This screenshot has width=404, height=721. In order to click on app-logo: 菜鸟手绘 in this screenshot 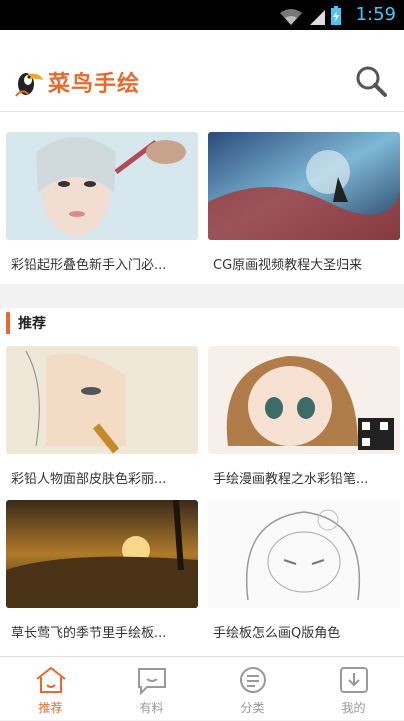, I will do `click(77, 82)`.